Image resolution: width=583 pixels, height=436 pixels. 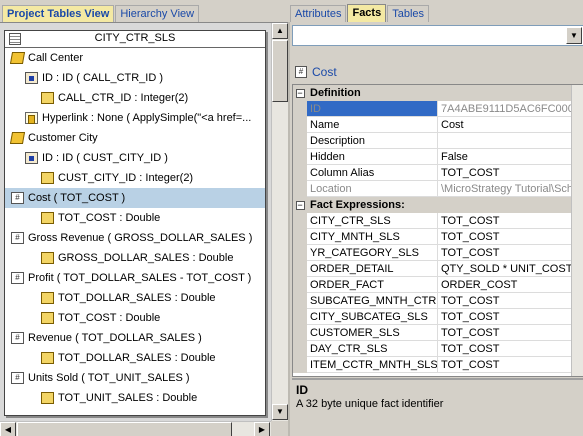 I want to click on property-key: ORDER_DETAIL, so click(x=372, y=269).